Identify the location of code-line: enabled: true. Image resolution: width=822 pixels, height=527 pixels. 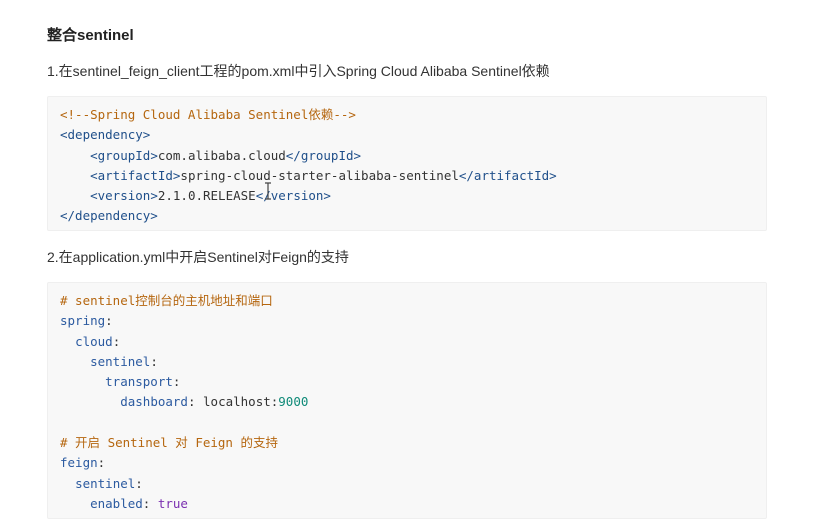
(139, 503).